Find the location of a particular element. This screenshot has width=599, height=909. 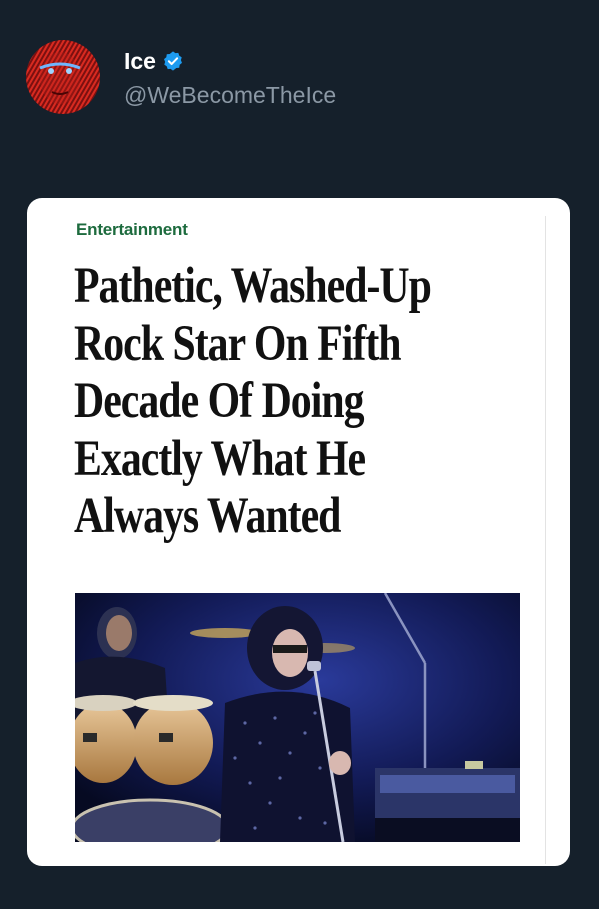

avatar is located at coordinates (63, 77).